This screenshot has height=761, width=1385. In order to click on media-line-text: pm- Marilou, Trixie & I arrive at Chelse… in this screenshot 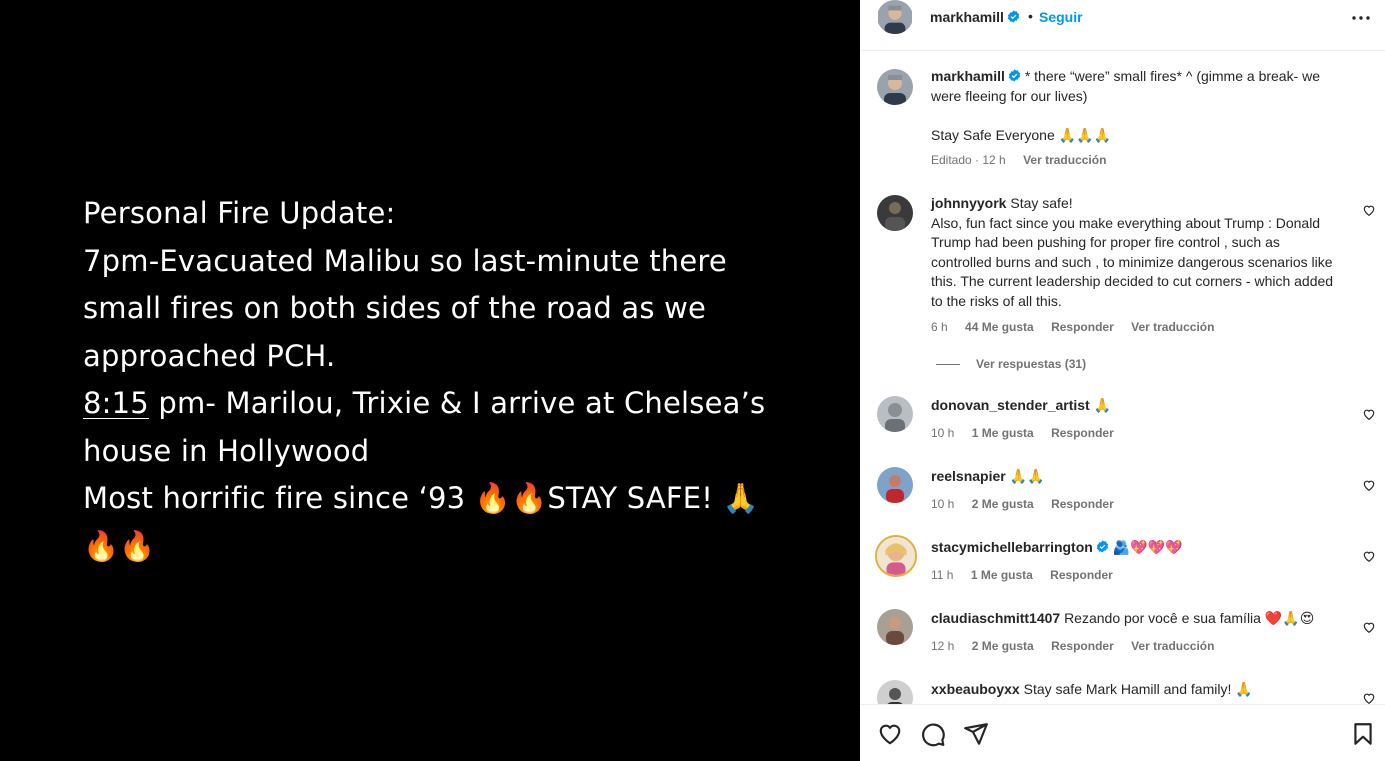, I will do `click(462, 403)`.